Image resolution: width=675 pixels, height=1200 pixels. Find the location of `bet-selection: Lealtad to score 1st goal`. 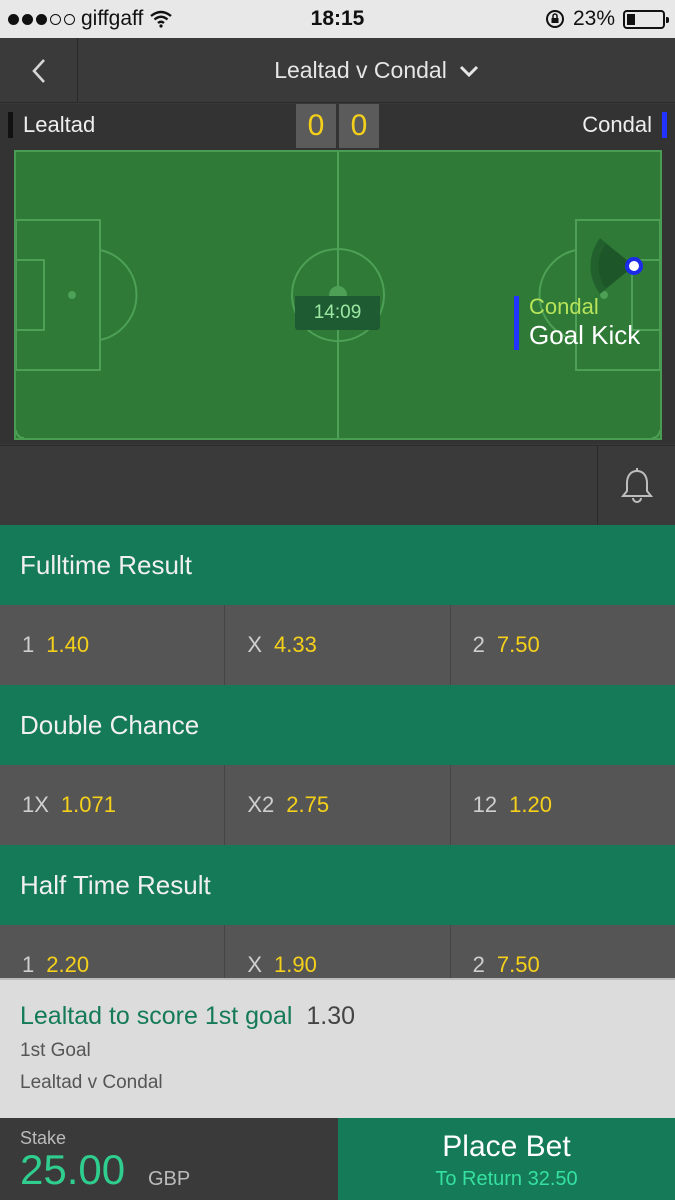

bet-selection: Lealtad to score 1st goal is located at coordinates (156, 1016).